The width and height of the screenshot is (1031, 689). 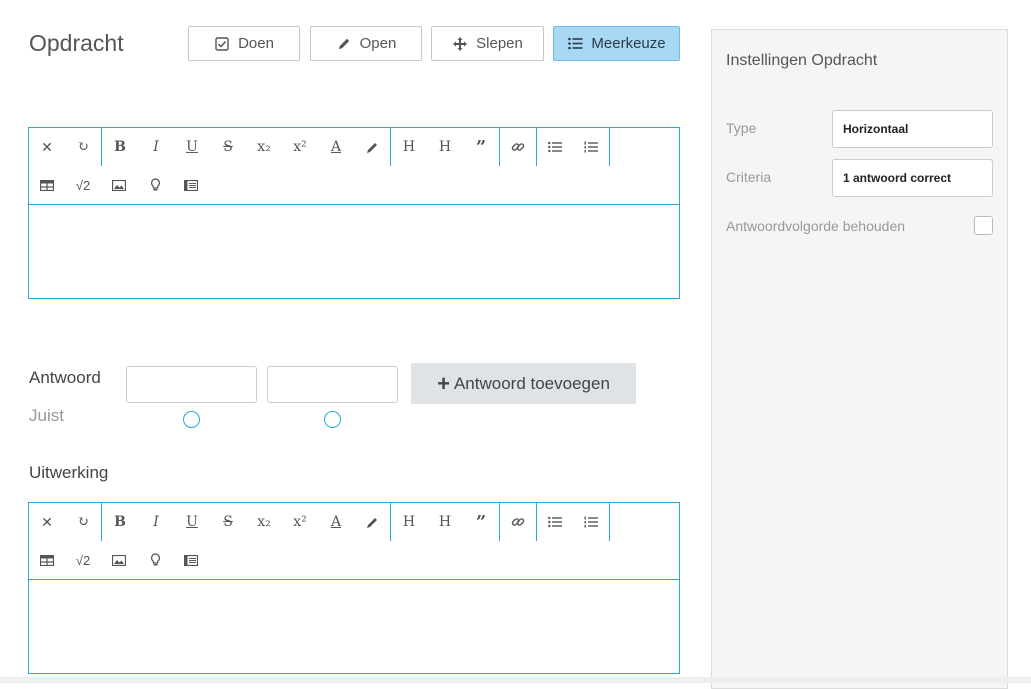 I want to click on uitwerking-label: Uitwerking, so click(x=69, y=472).